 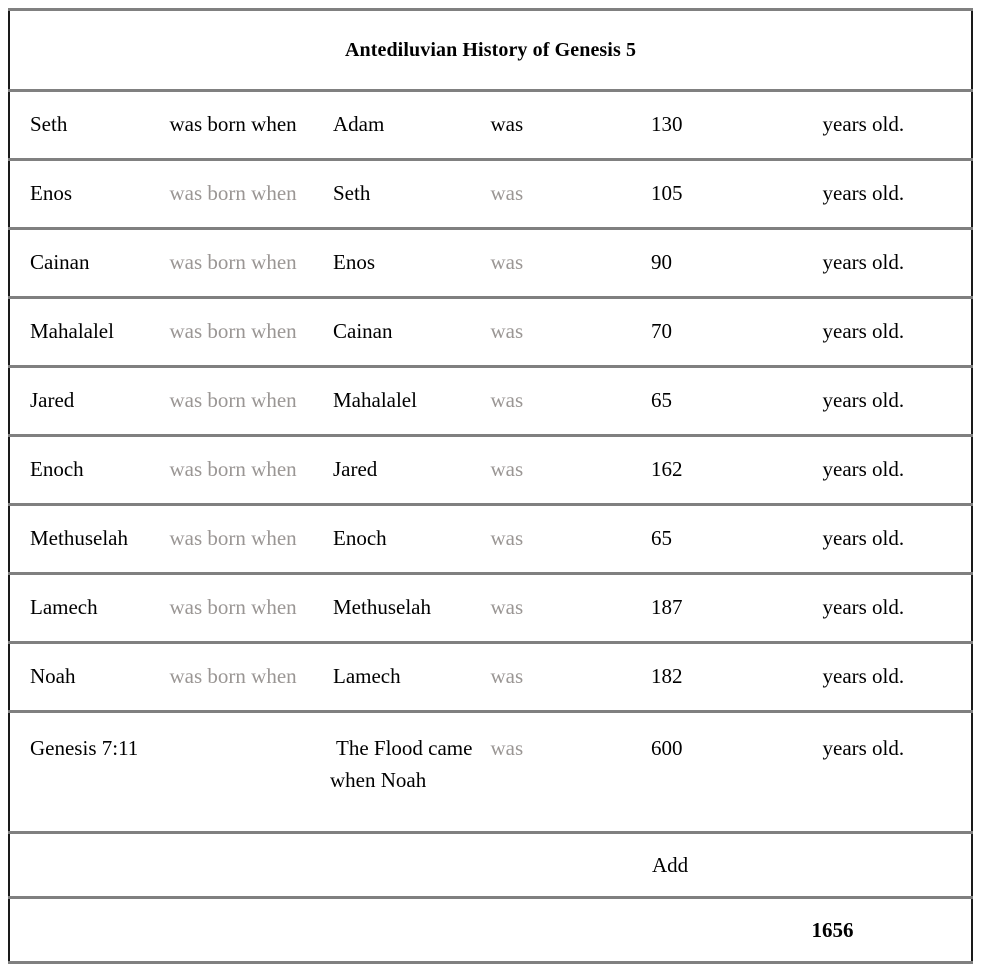 I want to click on add-row: Add, so click(x=490, y=865).